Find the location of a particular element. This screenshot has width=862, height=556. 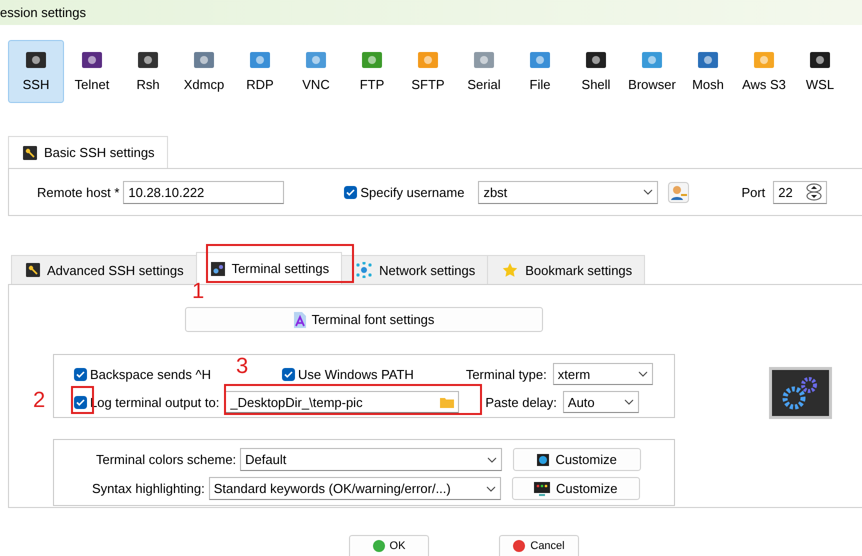

protocol-button: Aws S3 is located at coordinates (764, 71).